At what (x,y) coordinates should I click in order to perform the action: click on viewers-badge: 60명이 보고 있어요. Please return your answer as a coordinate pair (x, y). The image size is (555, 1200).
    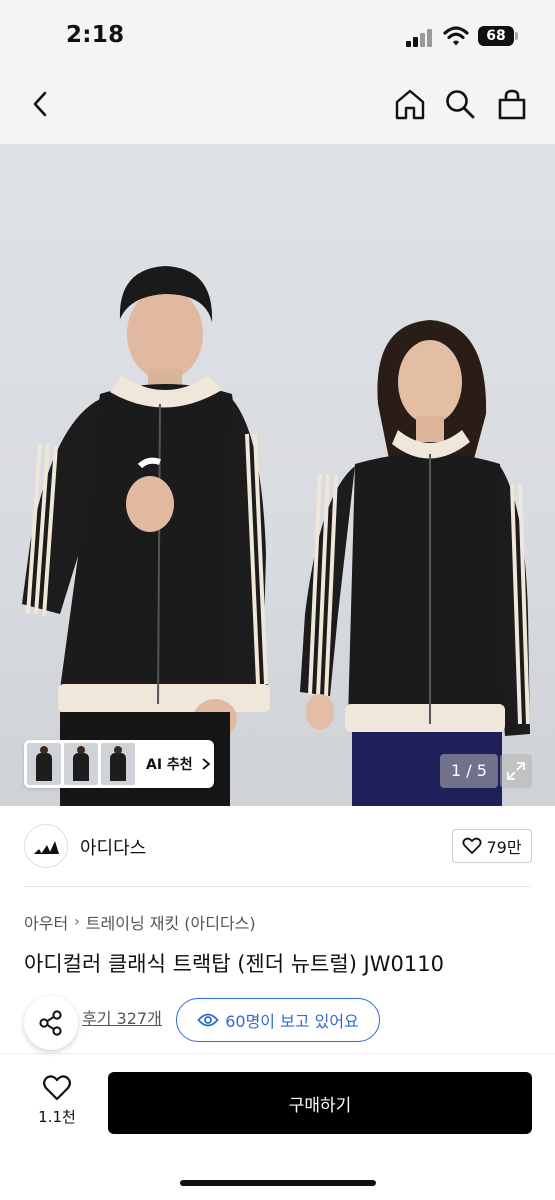
    Looking at the image, I should click on (278, 1020).